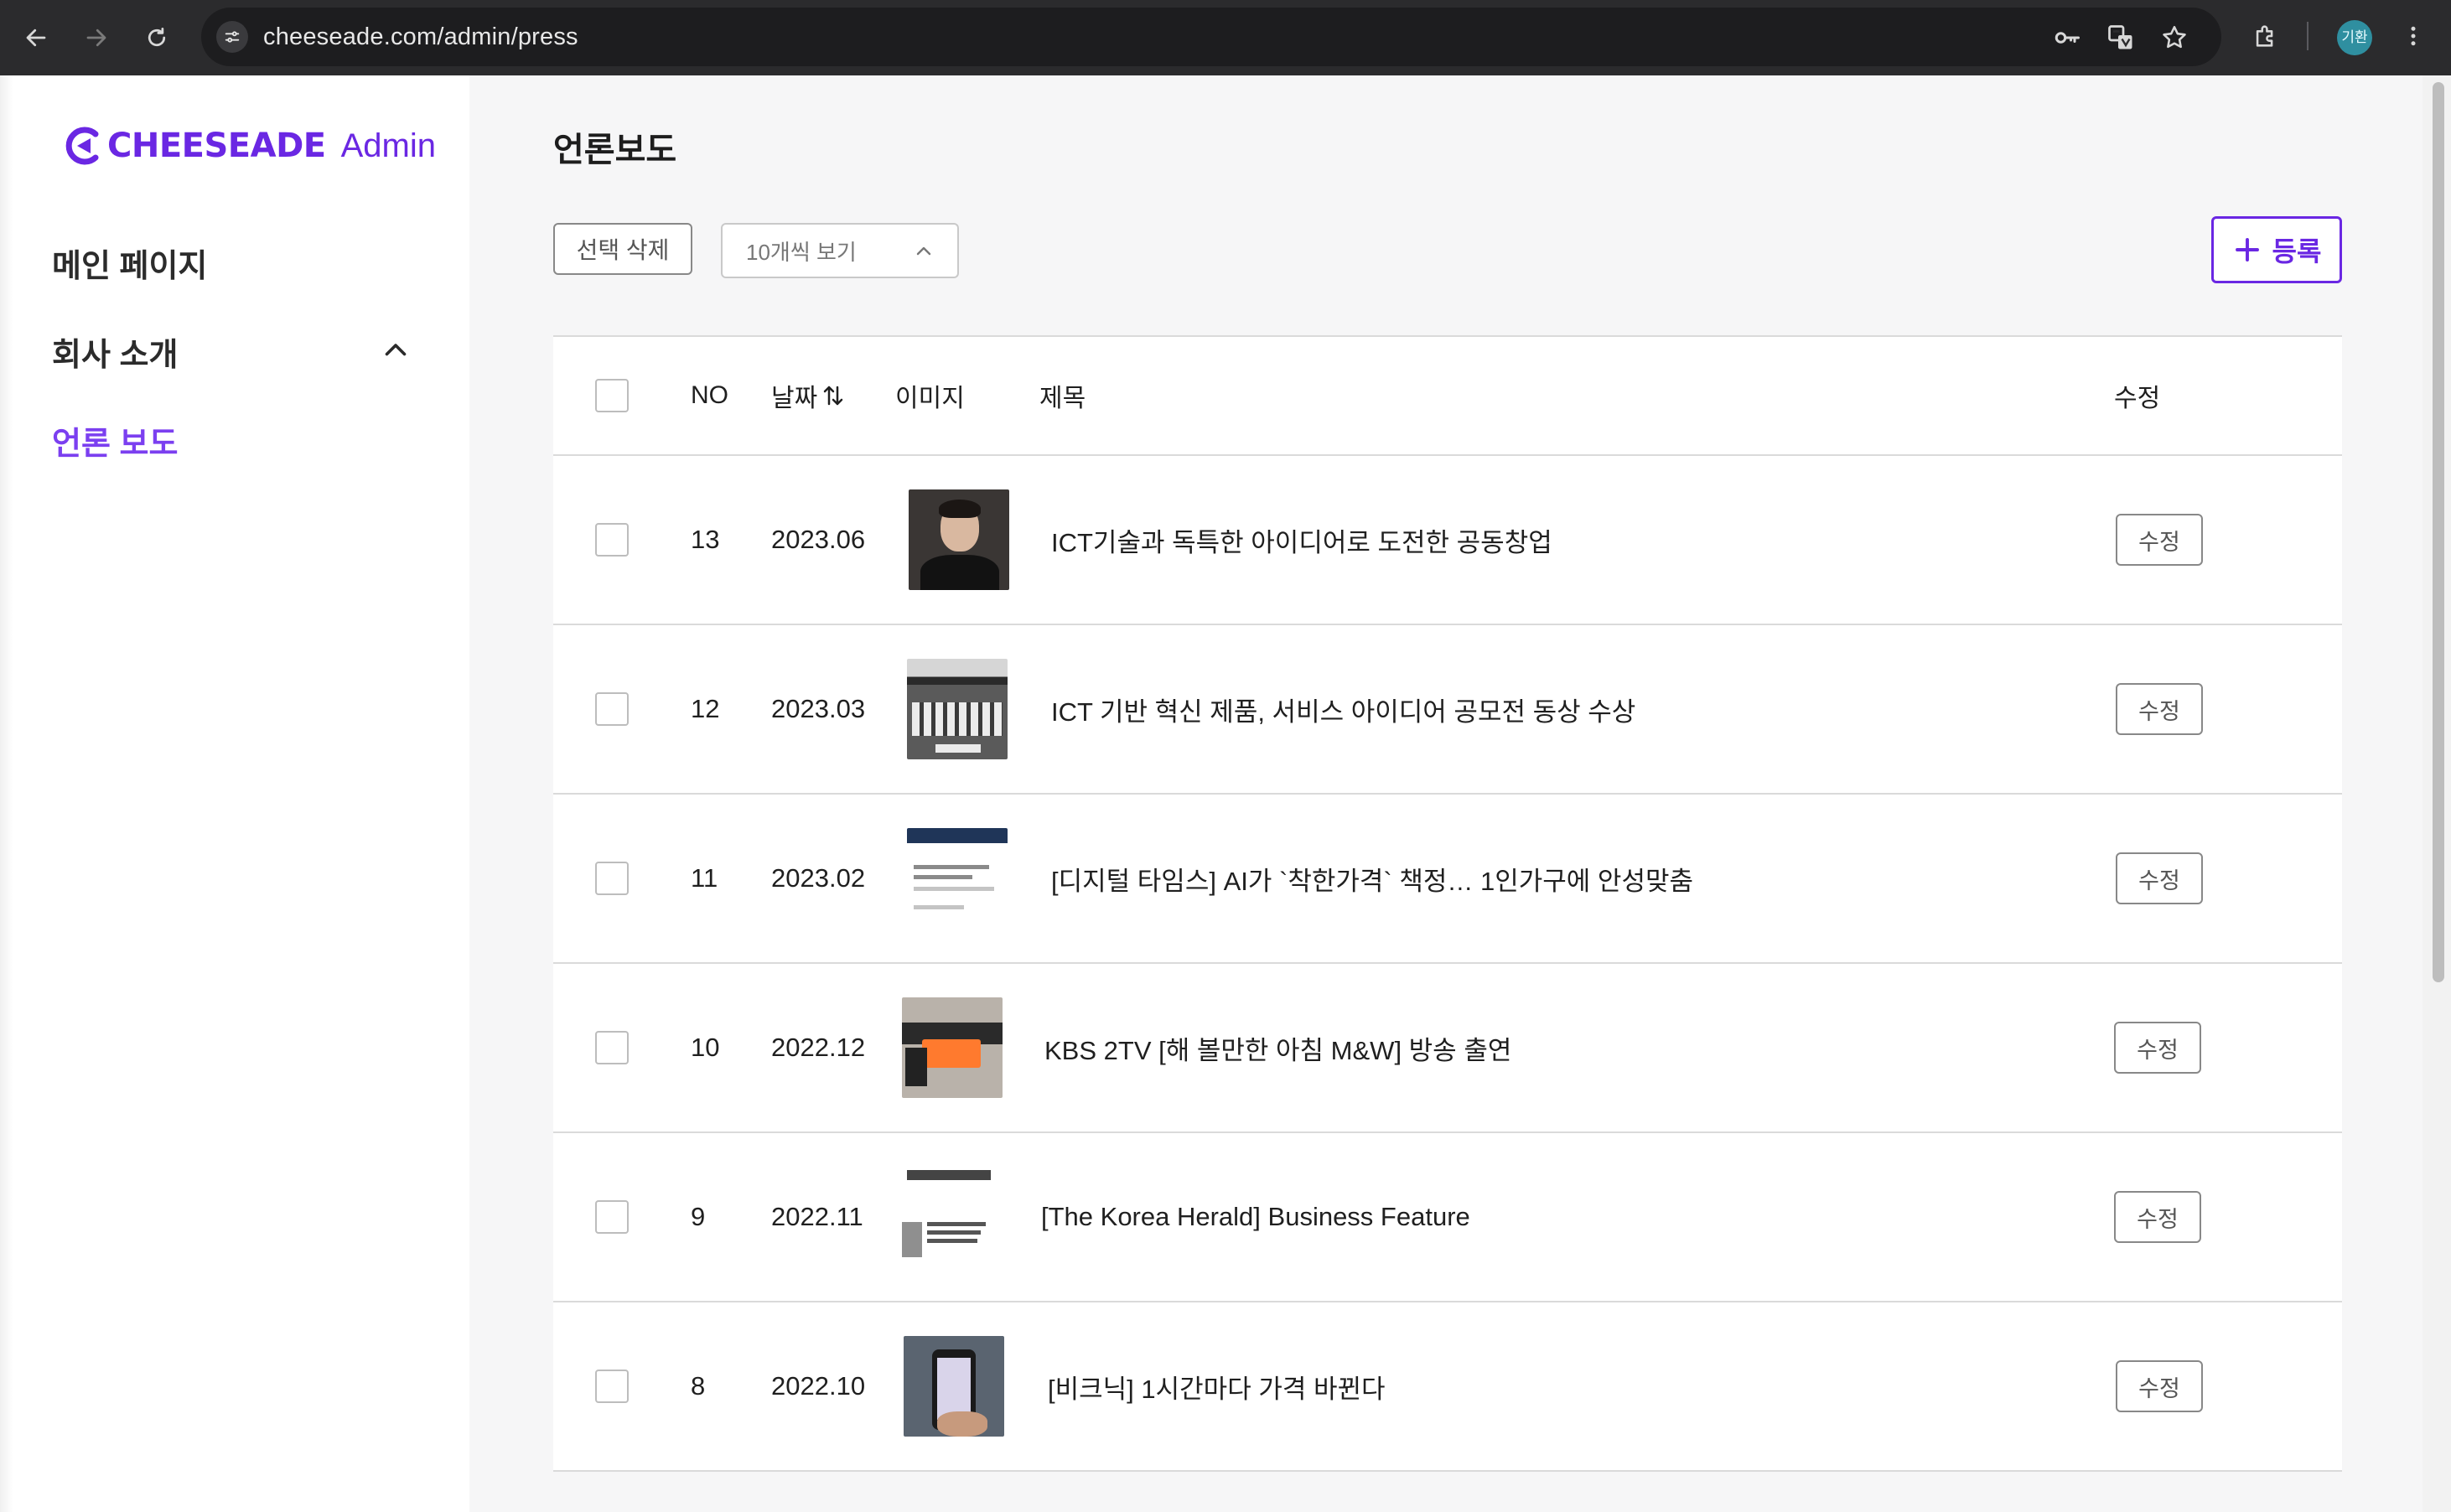  I want to click on address-bar: cheeseade.com/admin/press, so click(1211, 37).